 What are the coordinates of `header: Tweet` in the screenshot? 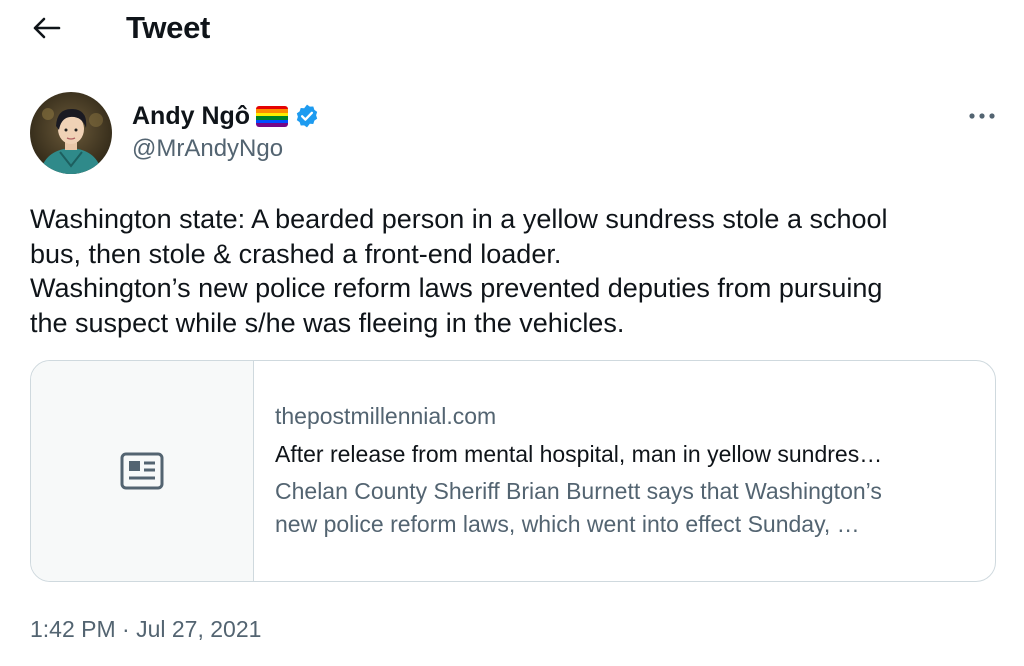 It's located at (512, 28).